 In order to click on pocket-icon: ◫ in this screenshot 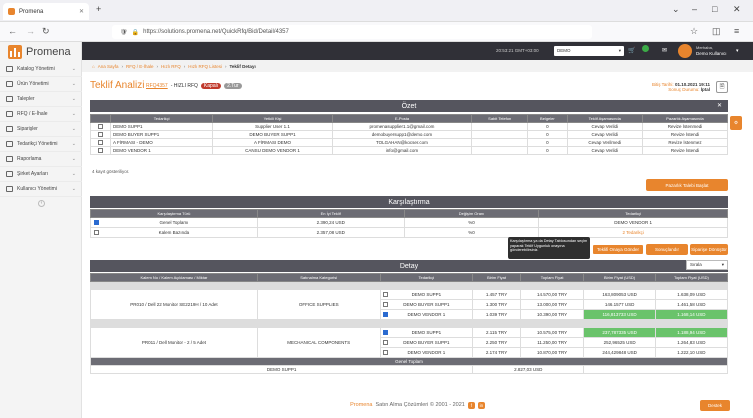, I will do `click(716, 31)`.